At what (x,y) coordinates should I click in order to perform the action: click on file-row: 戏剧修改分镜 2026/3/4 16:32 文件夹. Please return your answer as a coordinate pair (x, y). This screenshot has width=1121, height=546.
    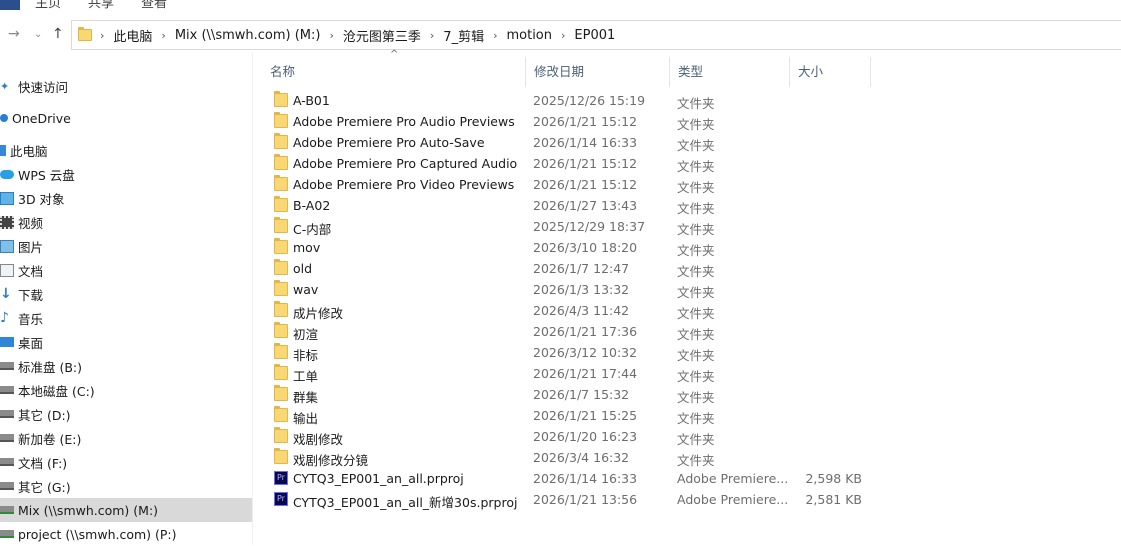
    Looking at the image, I should click on (572, 457).